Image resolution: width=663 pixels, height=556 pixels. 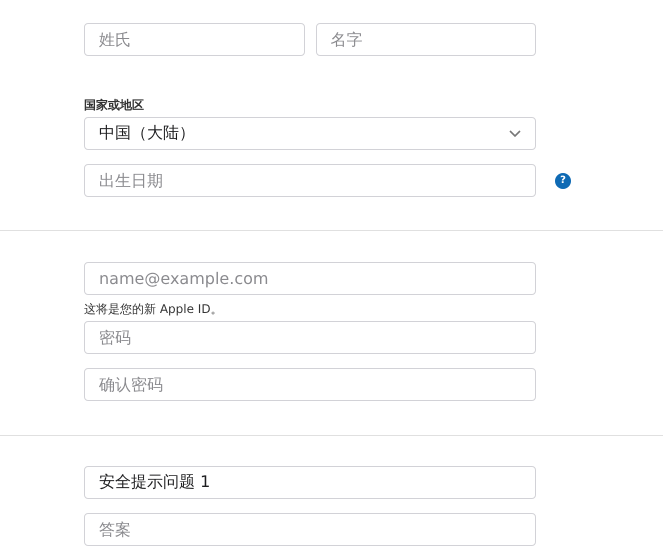 What do you see at coordinates (515, 134) in the screenshot?
I see `chevron-icon` at bounding box center [515, 134].